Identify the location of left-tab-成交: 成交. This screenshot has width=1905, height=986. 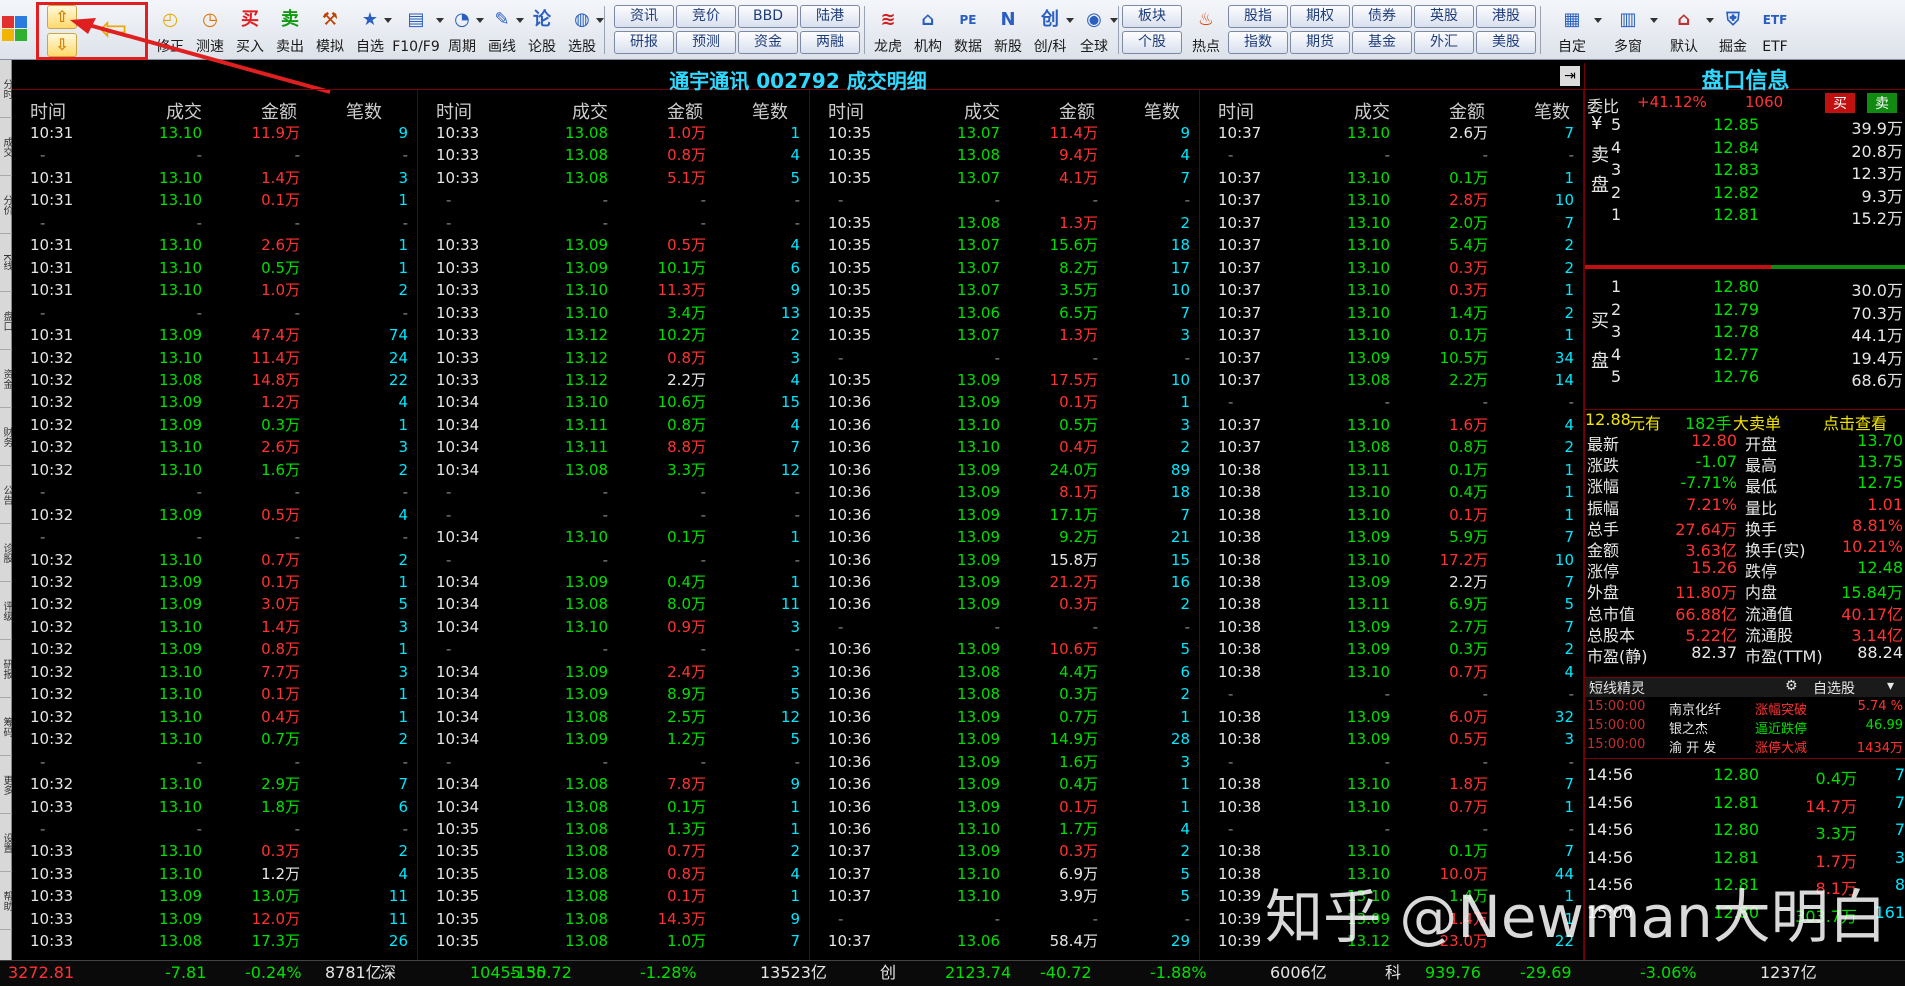
(6, 147).